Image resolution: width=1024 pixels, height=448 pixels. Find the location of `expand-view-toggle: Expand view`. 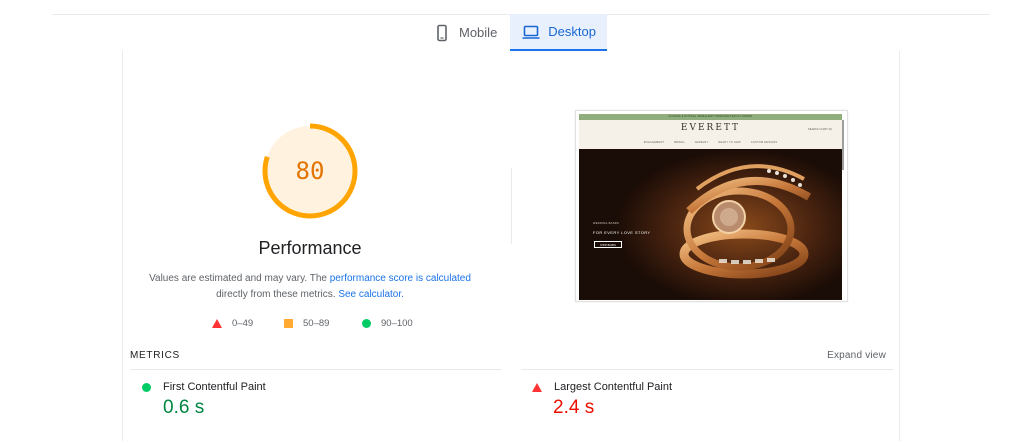

expand-view-toggle: Expand view is located at coordinates (848, 355).